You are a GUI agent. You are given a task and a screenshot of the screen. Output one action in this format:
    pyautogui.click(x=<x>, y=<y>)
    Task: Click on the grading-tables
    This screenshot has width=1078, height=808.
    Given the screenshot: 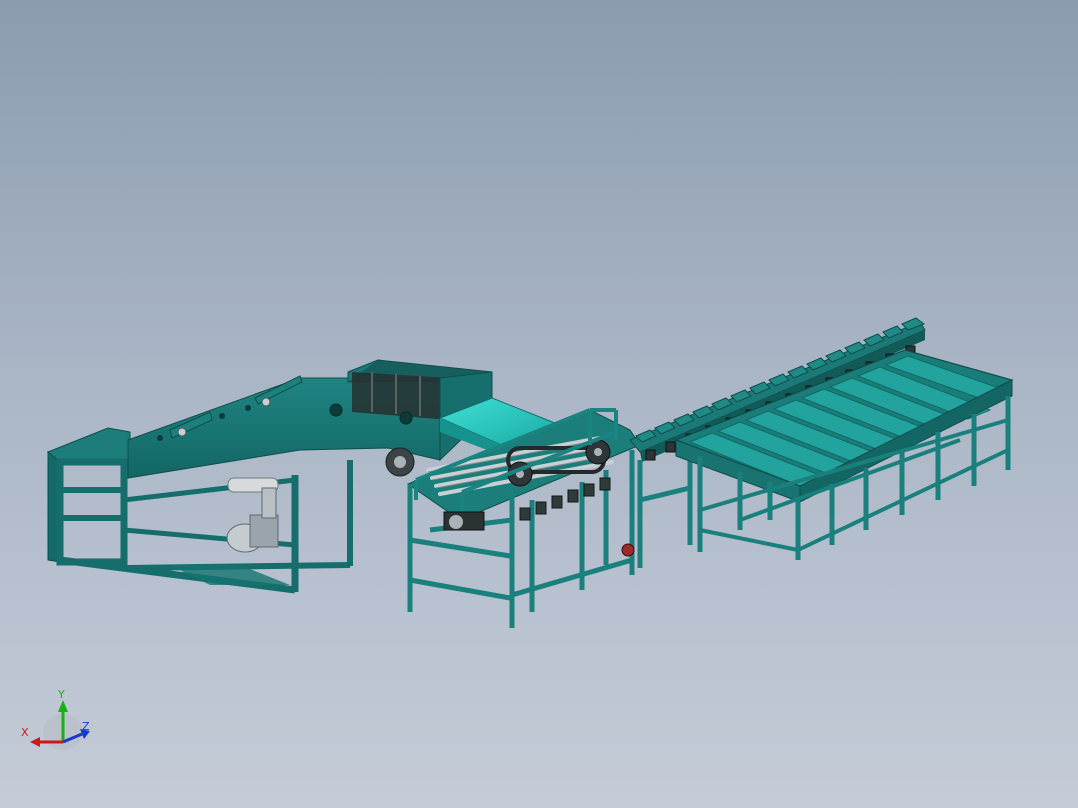 What is the action you would take?
    pyautogui.click(x=844, y=454)
    